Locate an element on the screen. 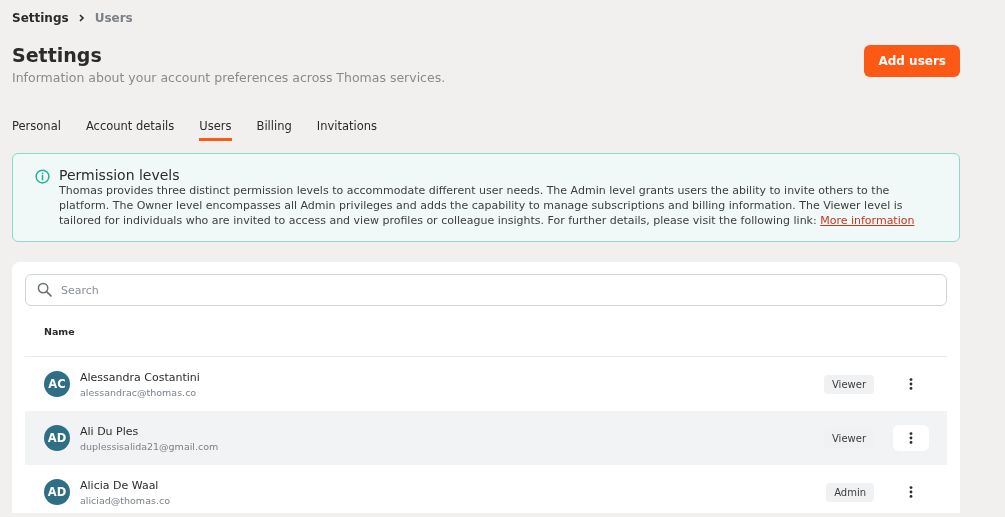 The image size is (1005, 517). user-email: alessandrac@thomas.co is located at coordinates (139, 392).